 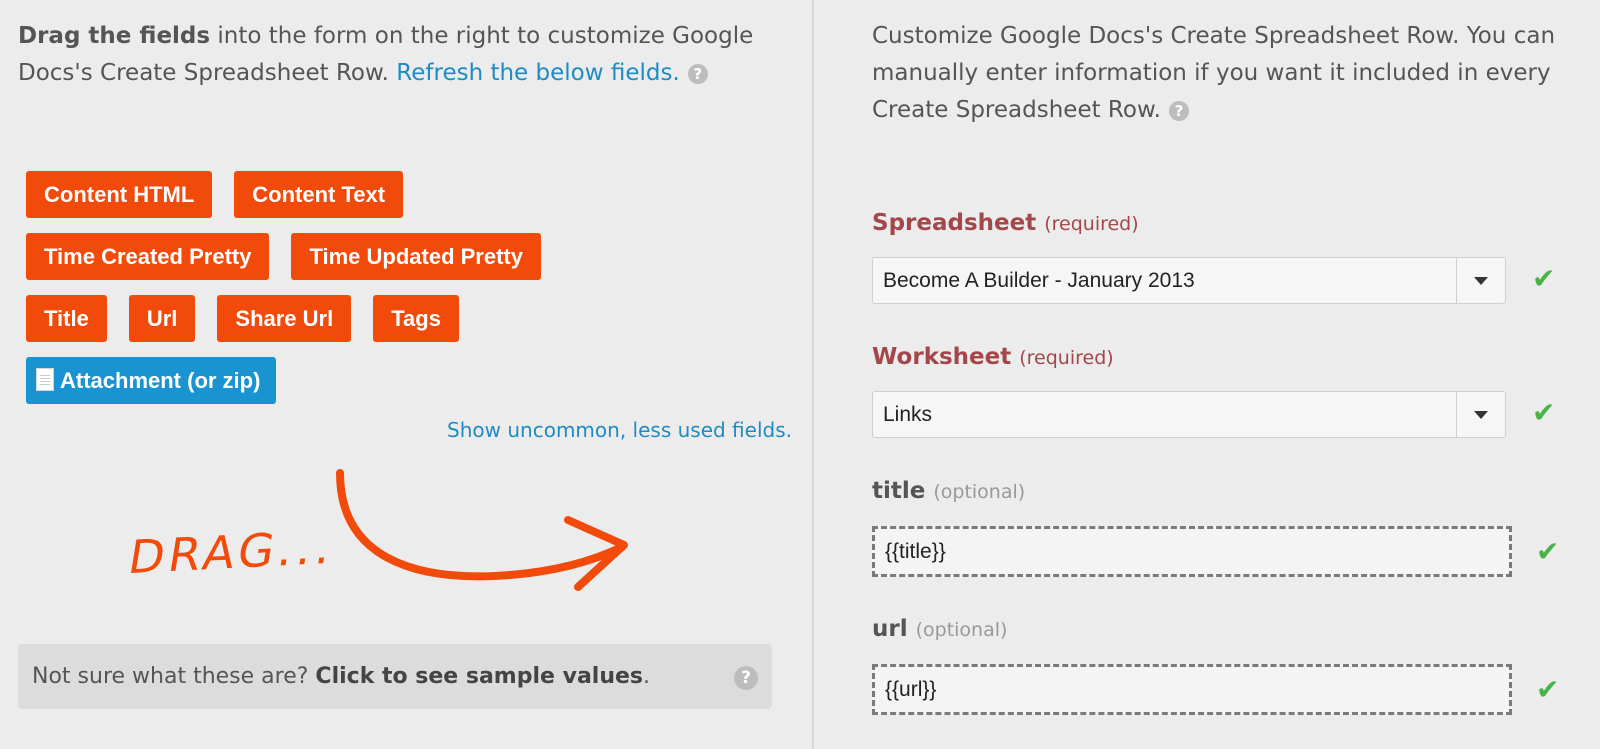 What do you see at coordinates (416, 194) in the screenshot?
I see `pill-row-1: Content HTML Content Text` at bounding box center [416, 194].